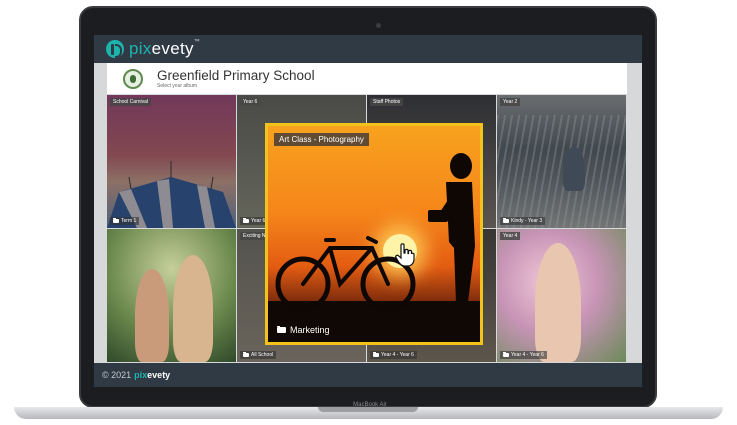 The image size is (737, 425). What do you see at coordinates (140, 48) in the screenshot?
I see `brand-prefix: pix` at bounding box center [140, 48].